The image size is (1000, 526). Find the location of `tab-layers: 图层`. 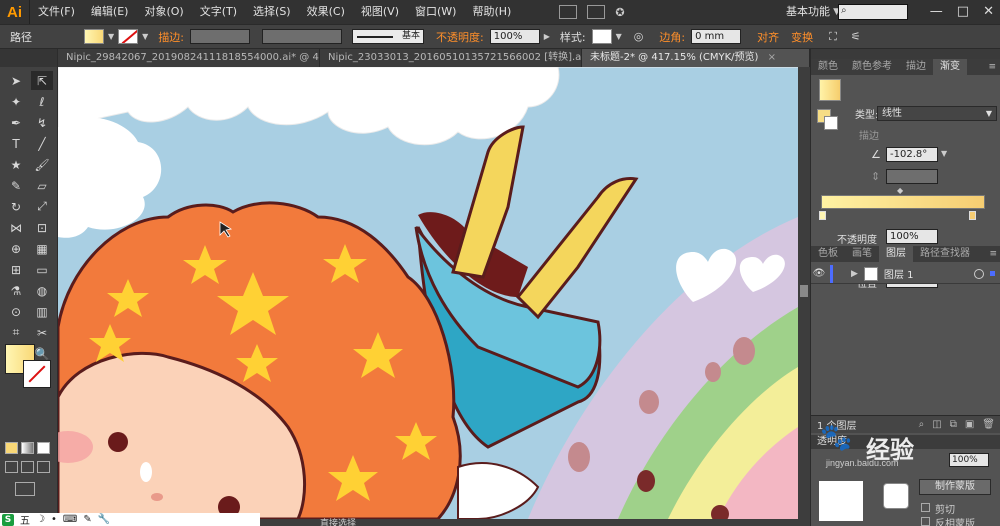

tab-layers: 图层 is located at coordinates (896, 254).